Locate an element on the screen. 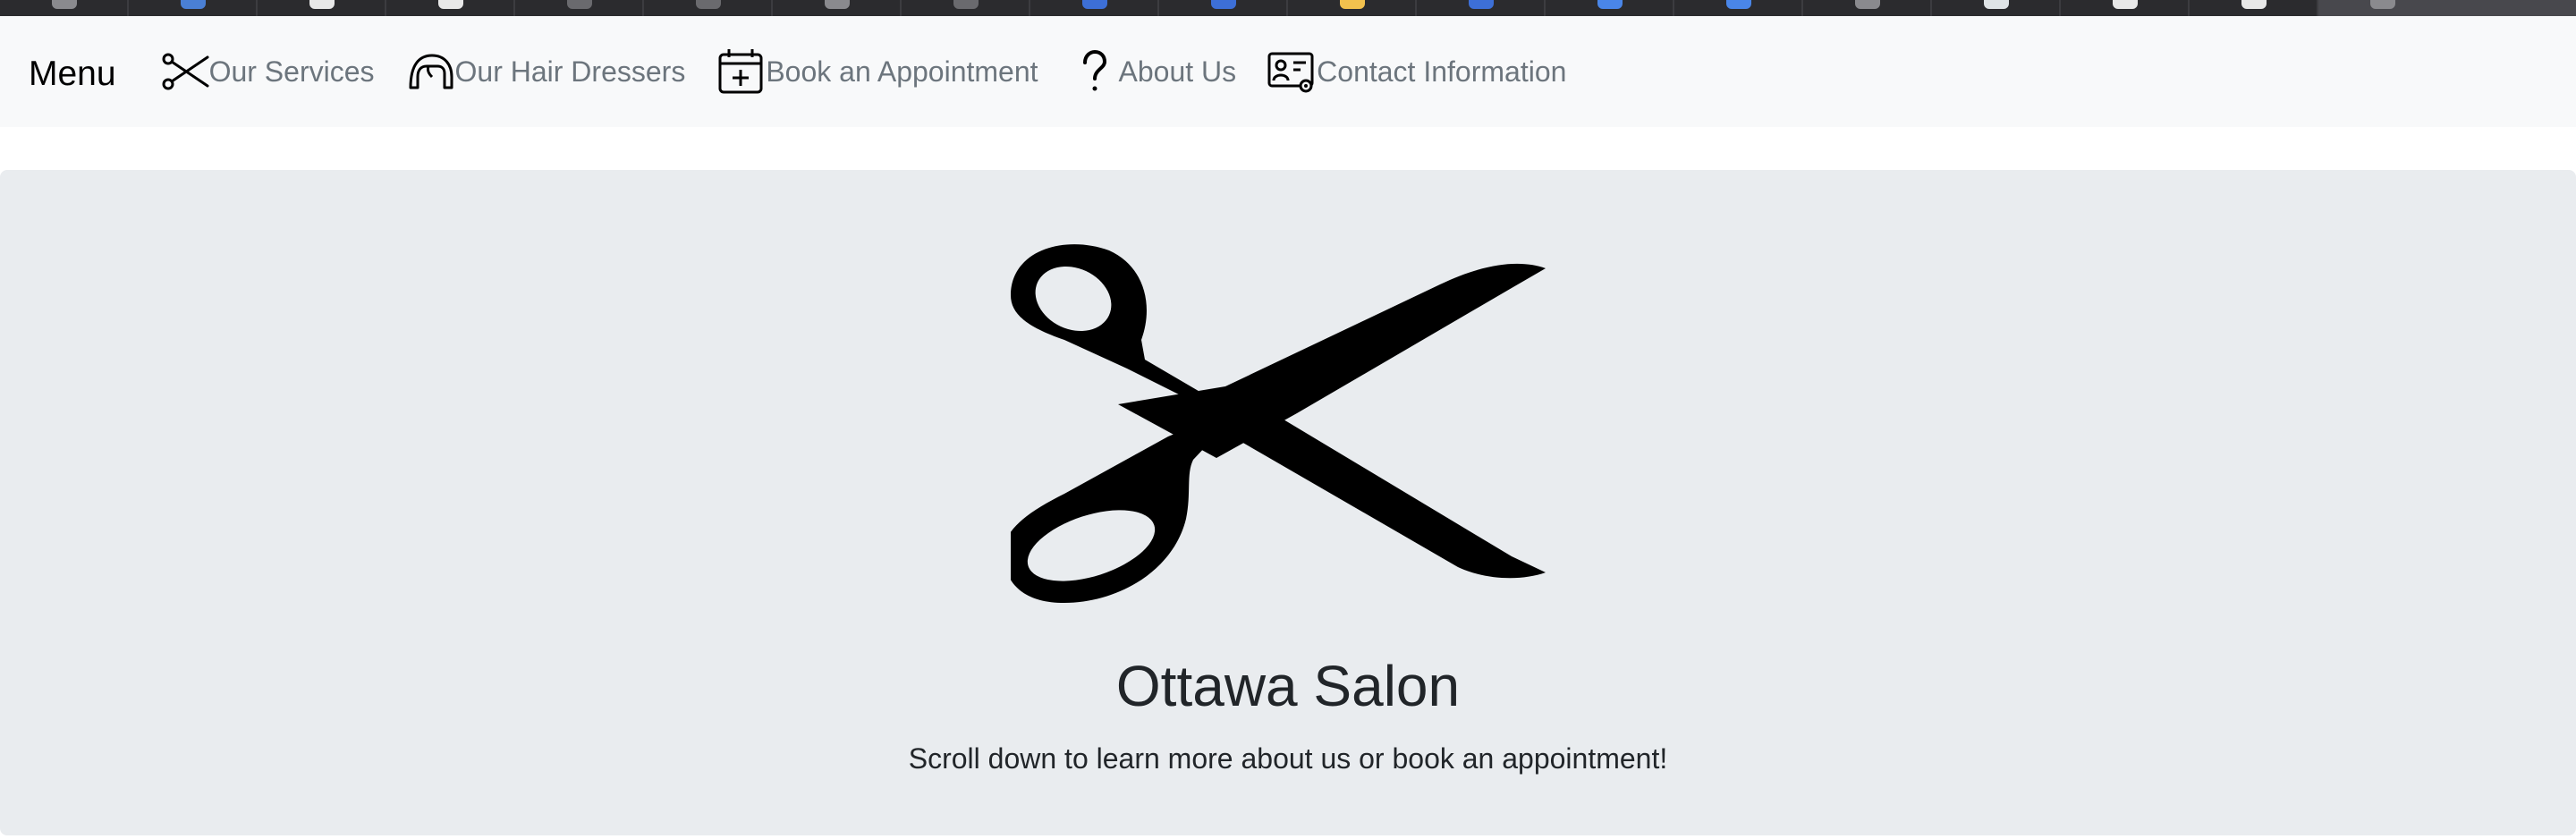 This screenshot has height=839, width=2576. nav-item-book-appointment: Book an Appointment is located at coordinates (877, 72).